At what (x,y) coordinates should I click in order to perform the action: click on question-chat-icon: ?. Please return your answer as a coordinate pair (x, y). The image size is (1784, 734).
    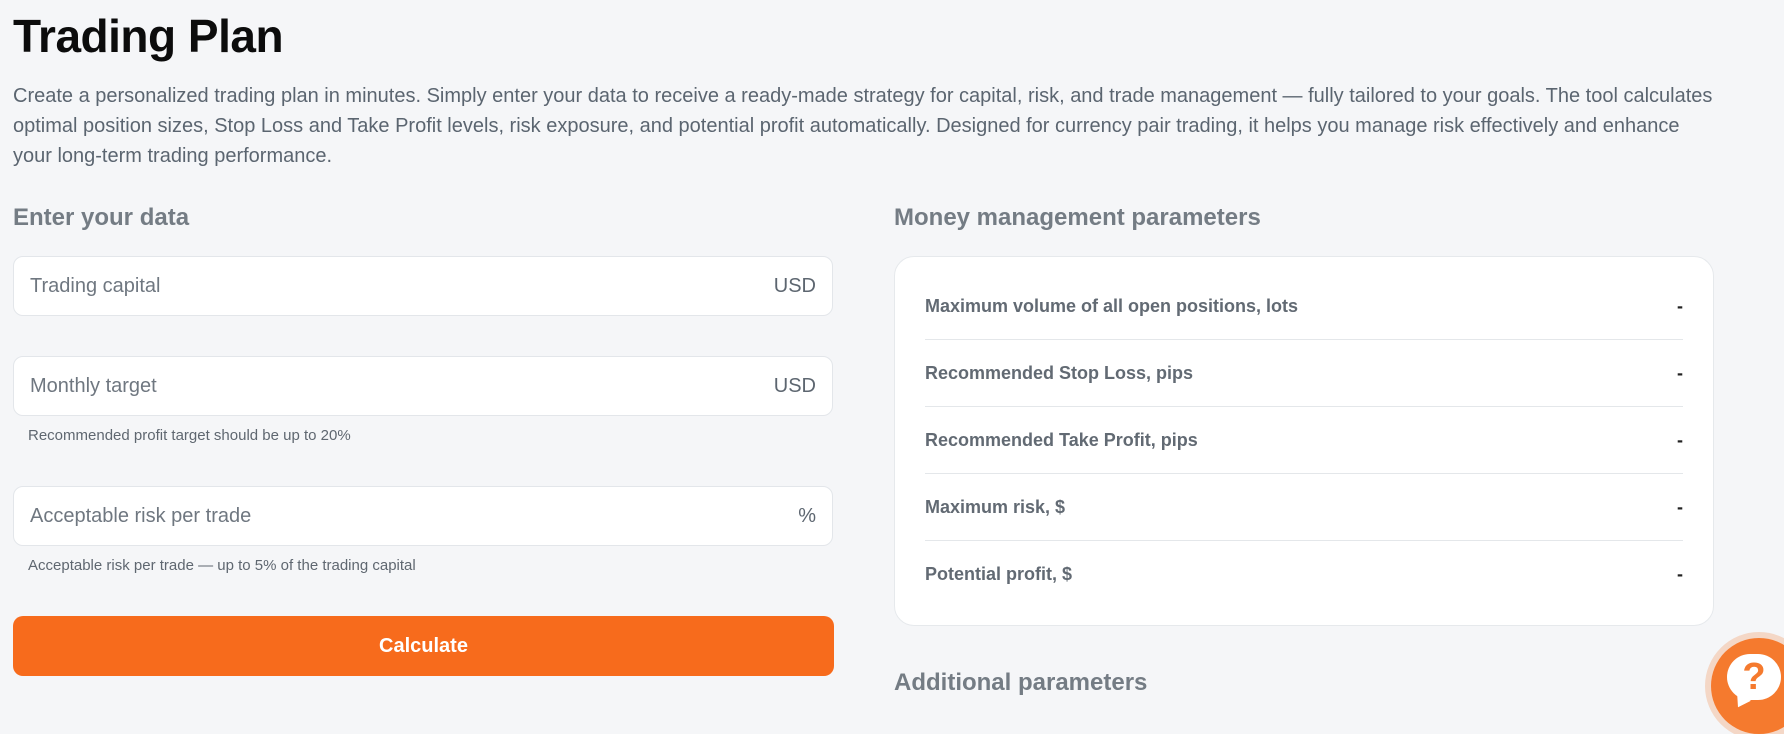
    Looking at the image, I should click on (1754, 677).